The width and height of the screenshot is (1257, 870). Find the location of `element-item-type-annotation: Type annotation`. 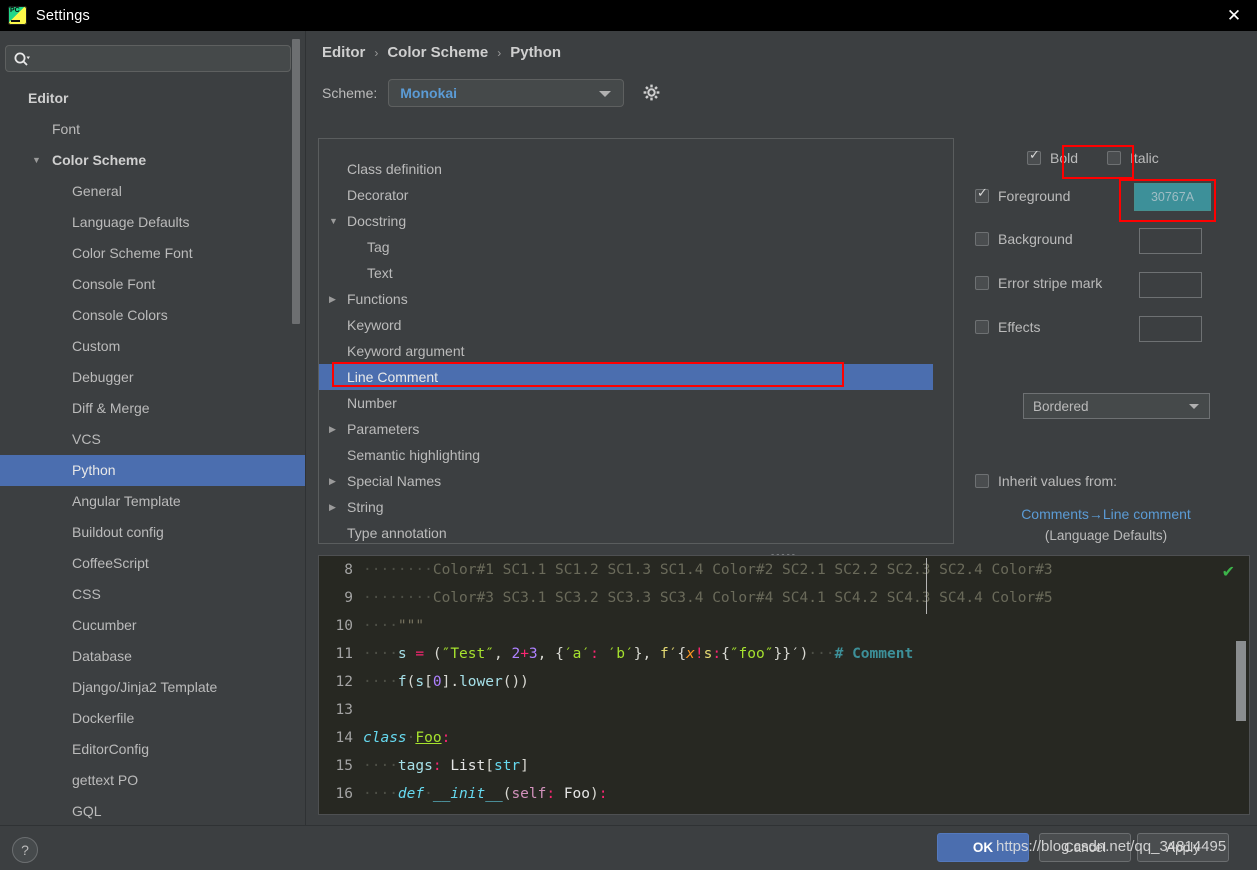

element-item-type-annotation: Type annotation is located at coordinates (626, 531).